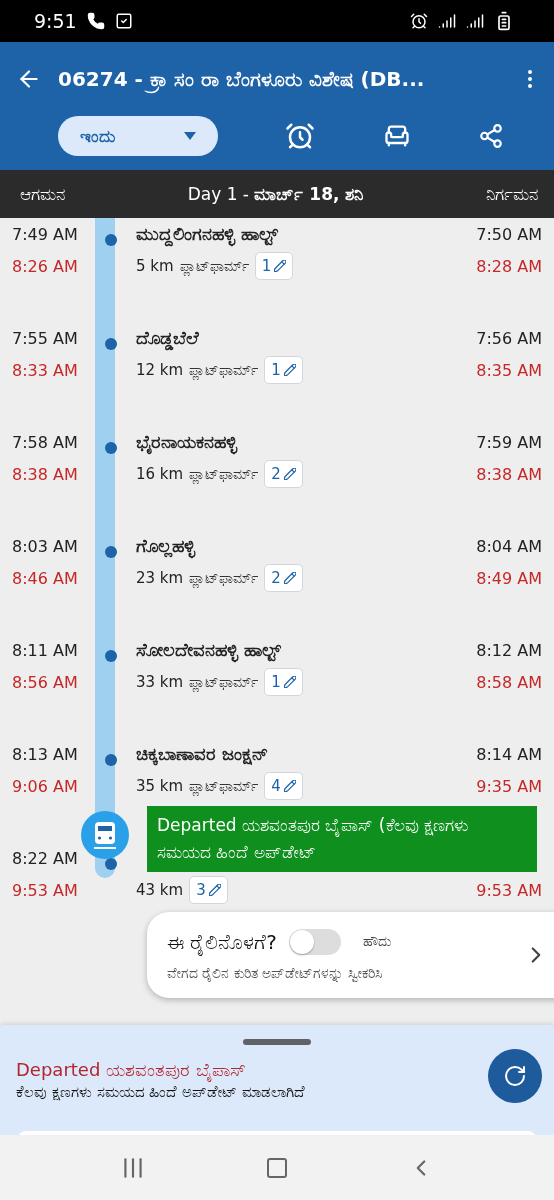 The height and width of the screenshot is (1200, 554). What do you see at coordinates (155, 266) in the screenshot?
I see `distance: 5 km` at bounding box center [155, 266].